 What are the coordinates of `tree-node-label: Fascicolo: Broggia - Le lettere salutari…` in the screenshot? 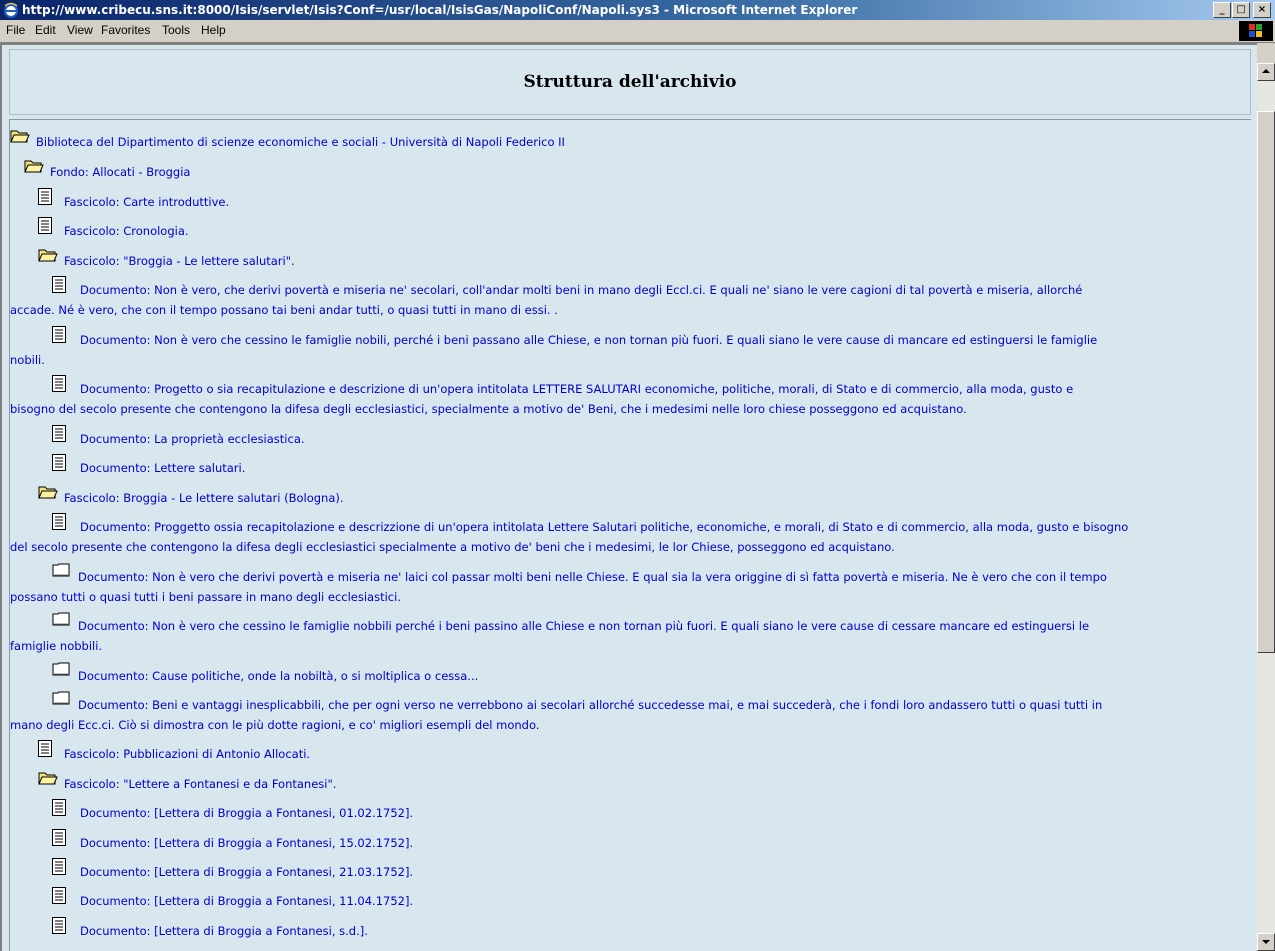 It's located at (649, 498).